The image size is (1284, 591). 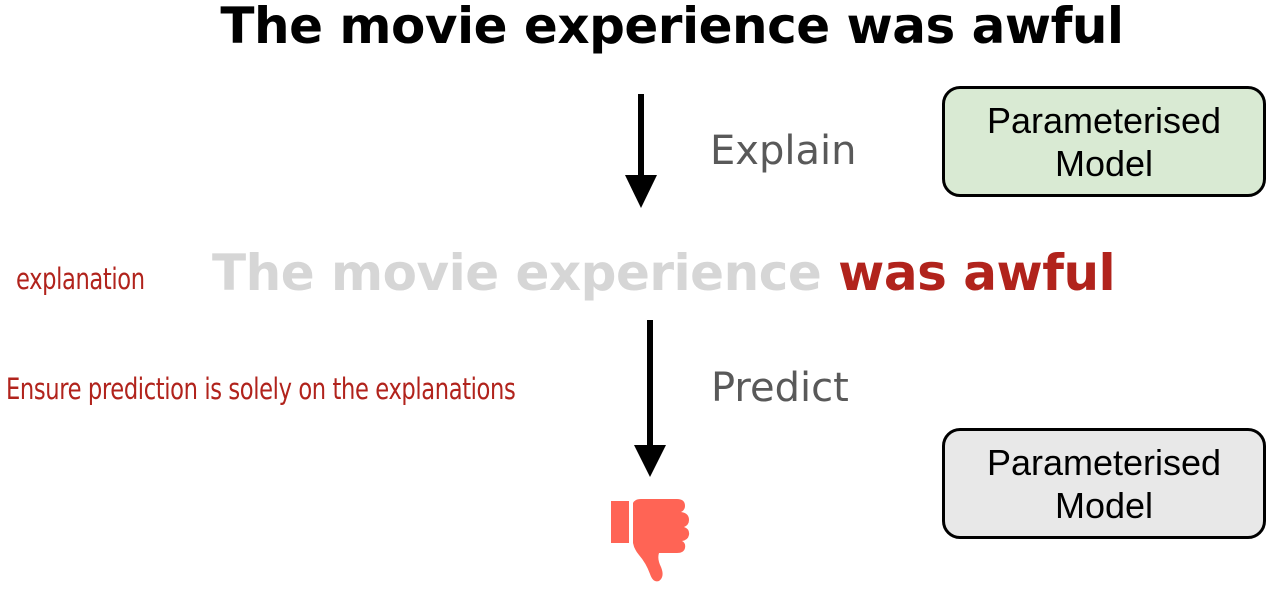 What do you see at coordinates (650, 540) in the screenshot?
I see `thumbs-down-icon` at bounding box center [650, 540].